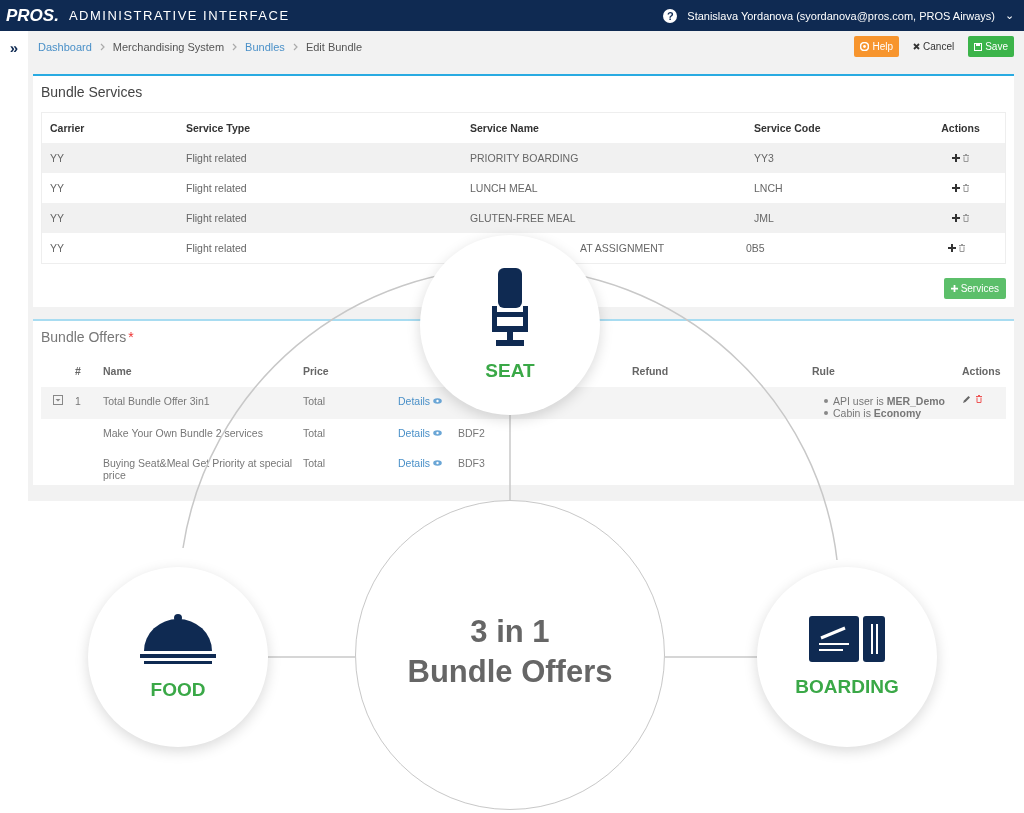 The width and height of the screenshot is (1024, 813). What do you see at coordinates (218, 128) in the screenshot?
I see `column-header: Service Type` at bounding box center [218, 128].